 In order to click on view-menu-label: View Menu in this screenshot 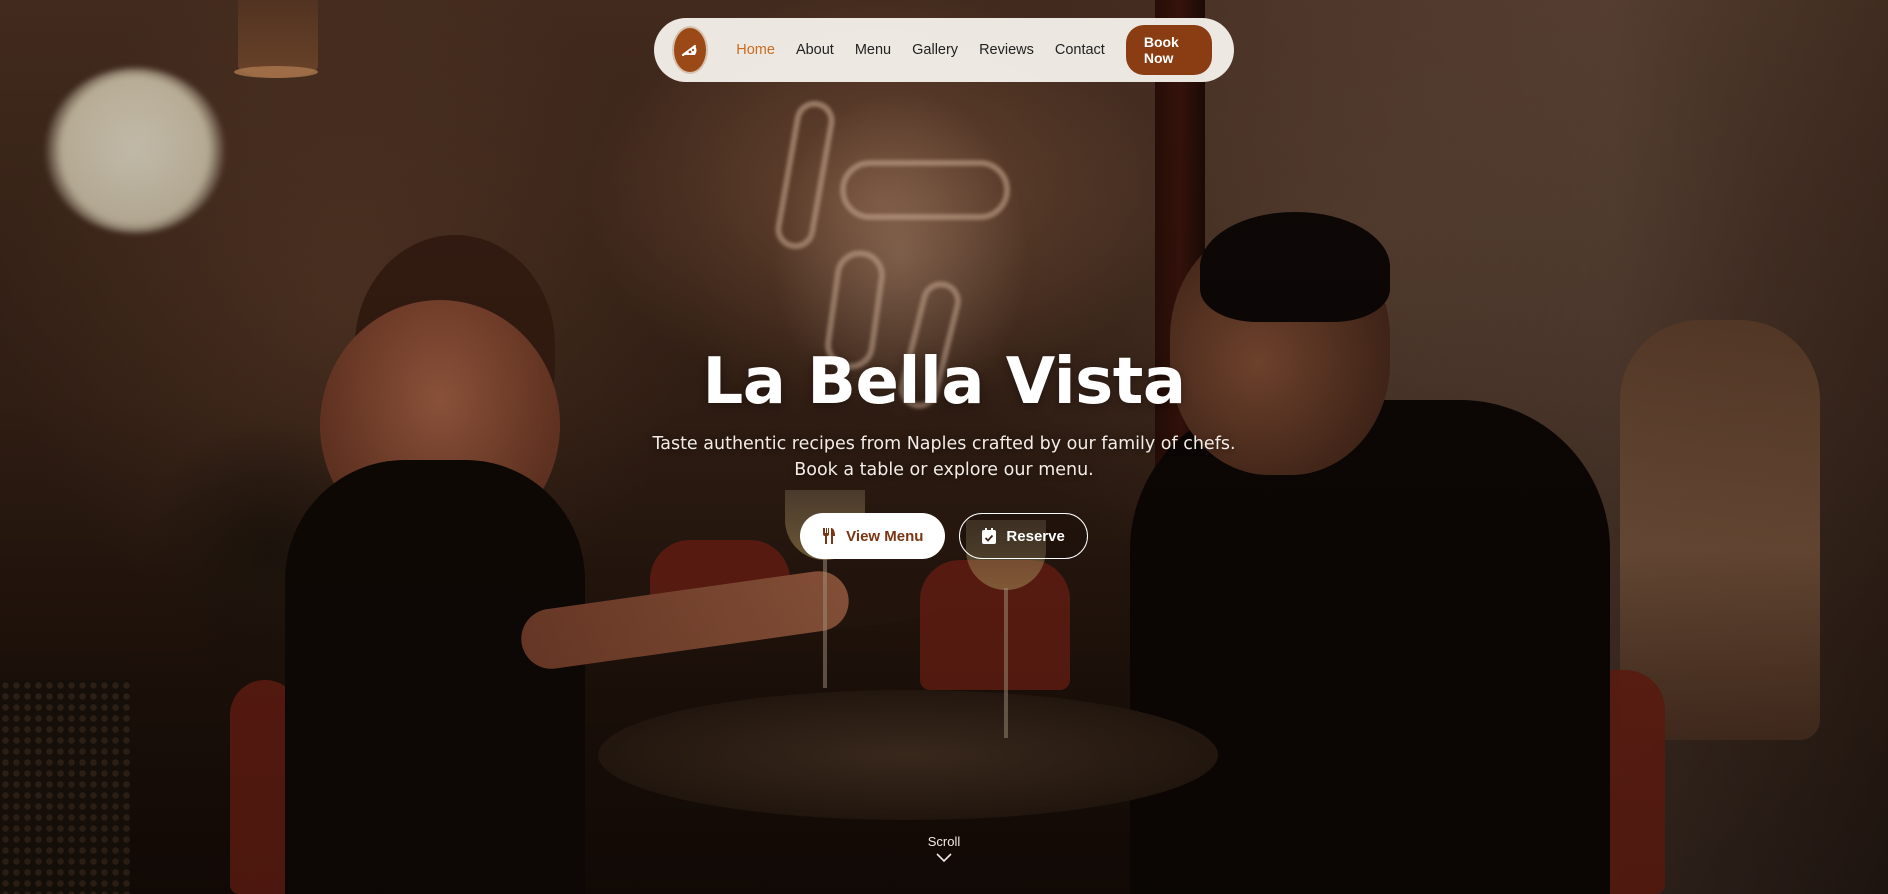, I will do `click(885, 536)`.